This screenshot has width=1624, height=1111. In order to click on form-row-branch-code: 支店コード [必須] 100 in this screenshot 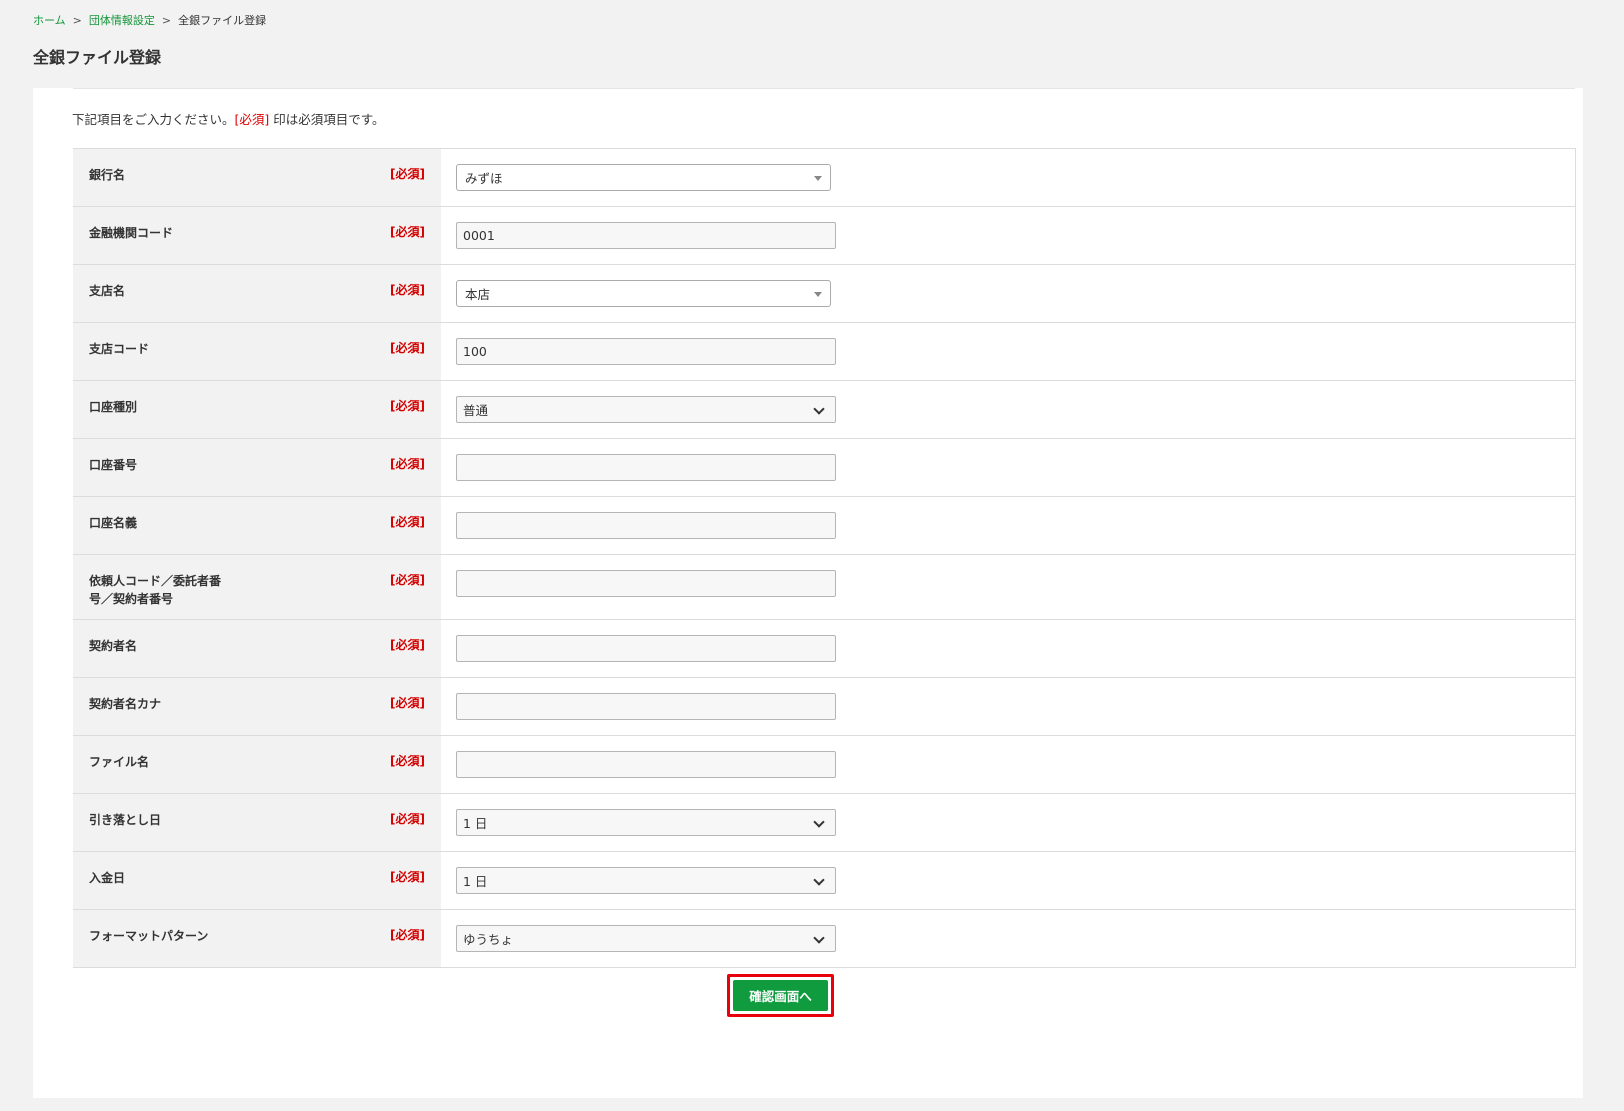, I will do `click(824, 352)`.